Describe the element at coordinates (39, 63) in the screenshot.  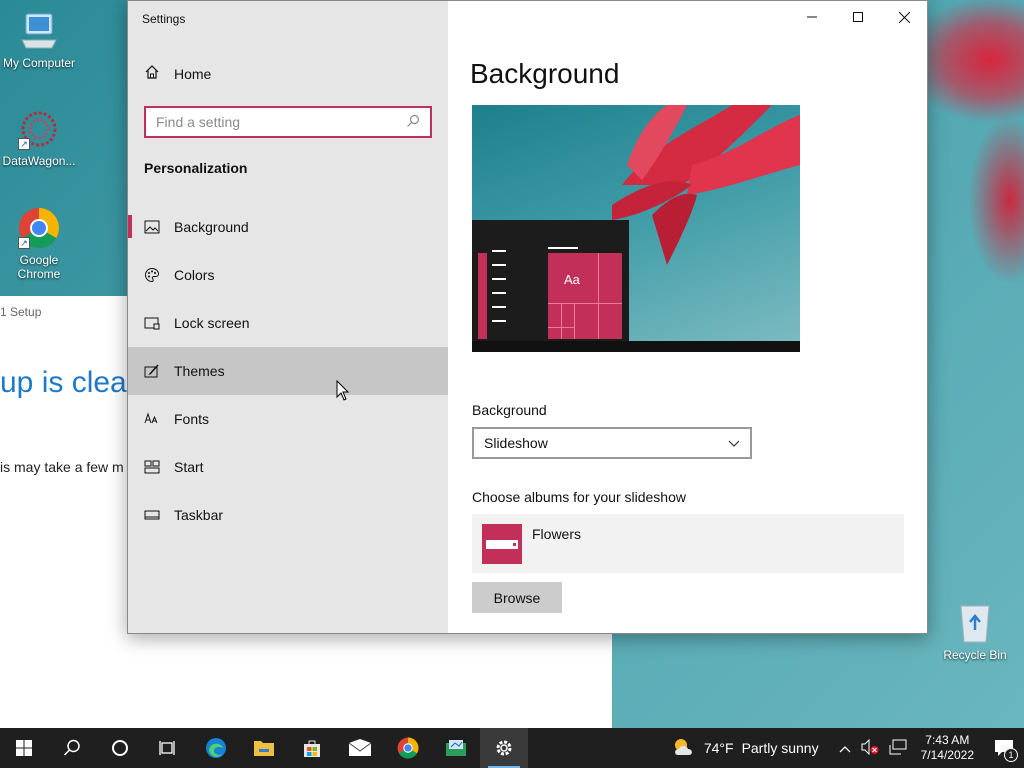
I see `desktop-icon-label: My Computer` at that location.